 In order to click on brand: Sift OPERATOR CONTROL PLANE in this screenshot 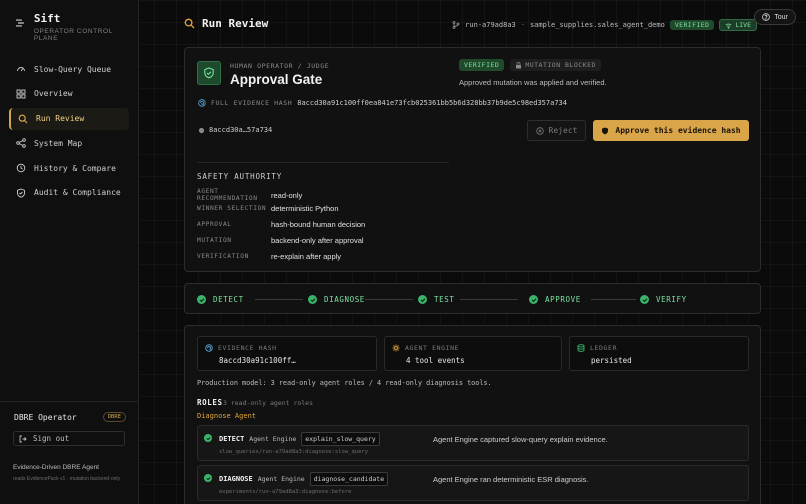, I will do `click(76, 27)`.